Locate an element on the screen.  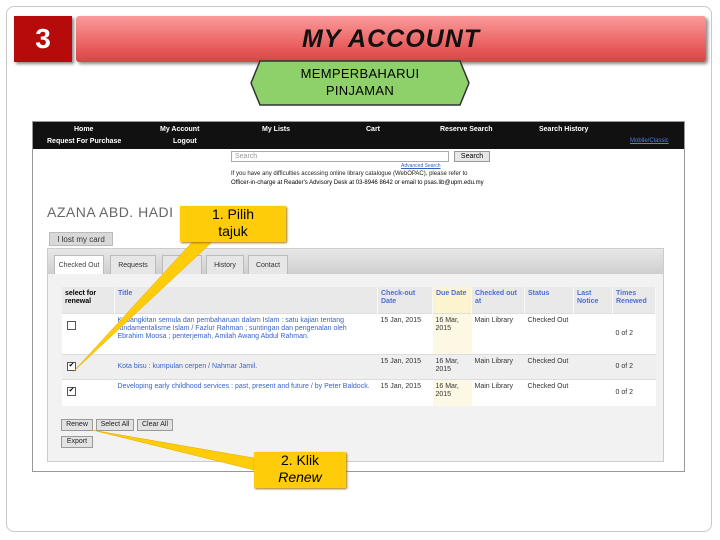
callout1-line1: 1. Pilih is located at coordinates (233, 214).